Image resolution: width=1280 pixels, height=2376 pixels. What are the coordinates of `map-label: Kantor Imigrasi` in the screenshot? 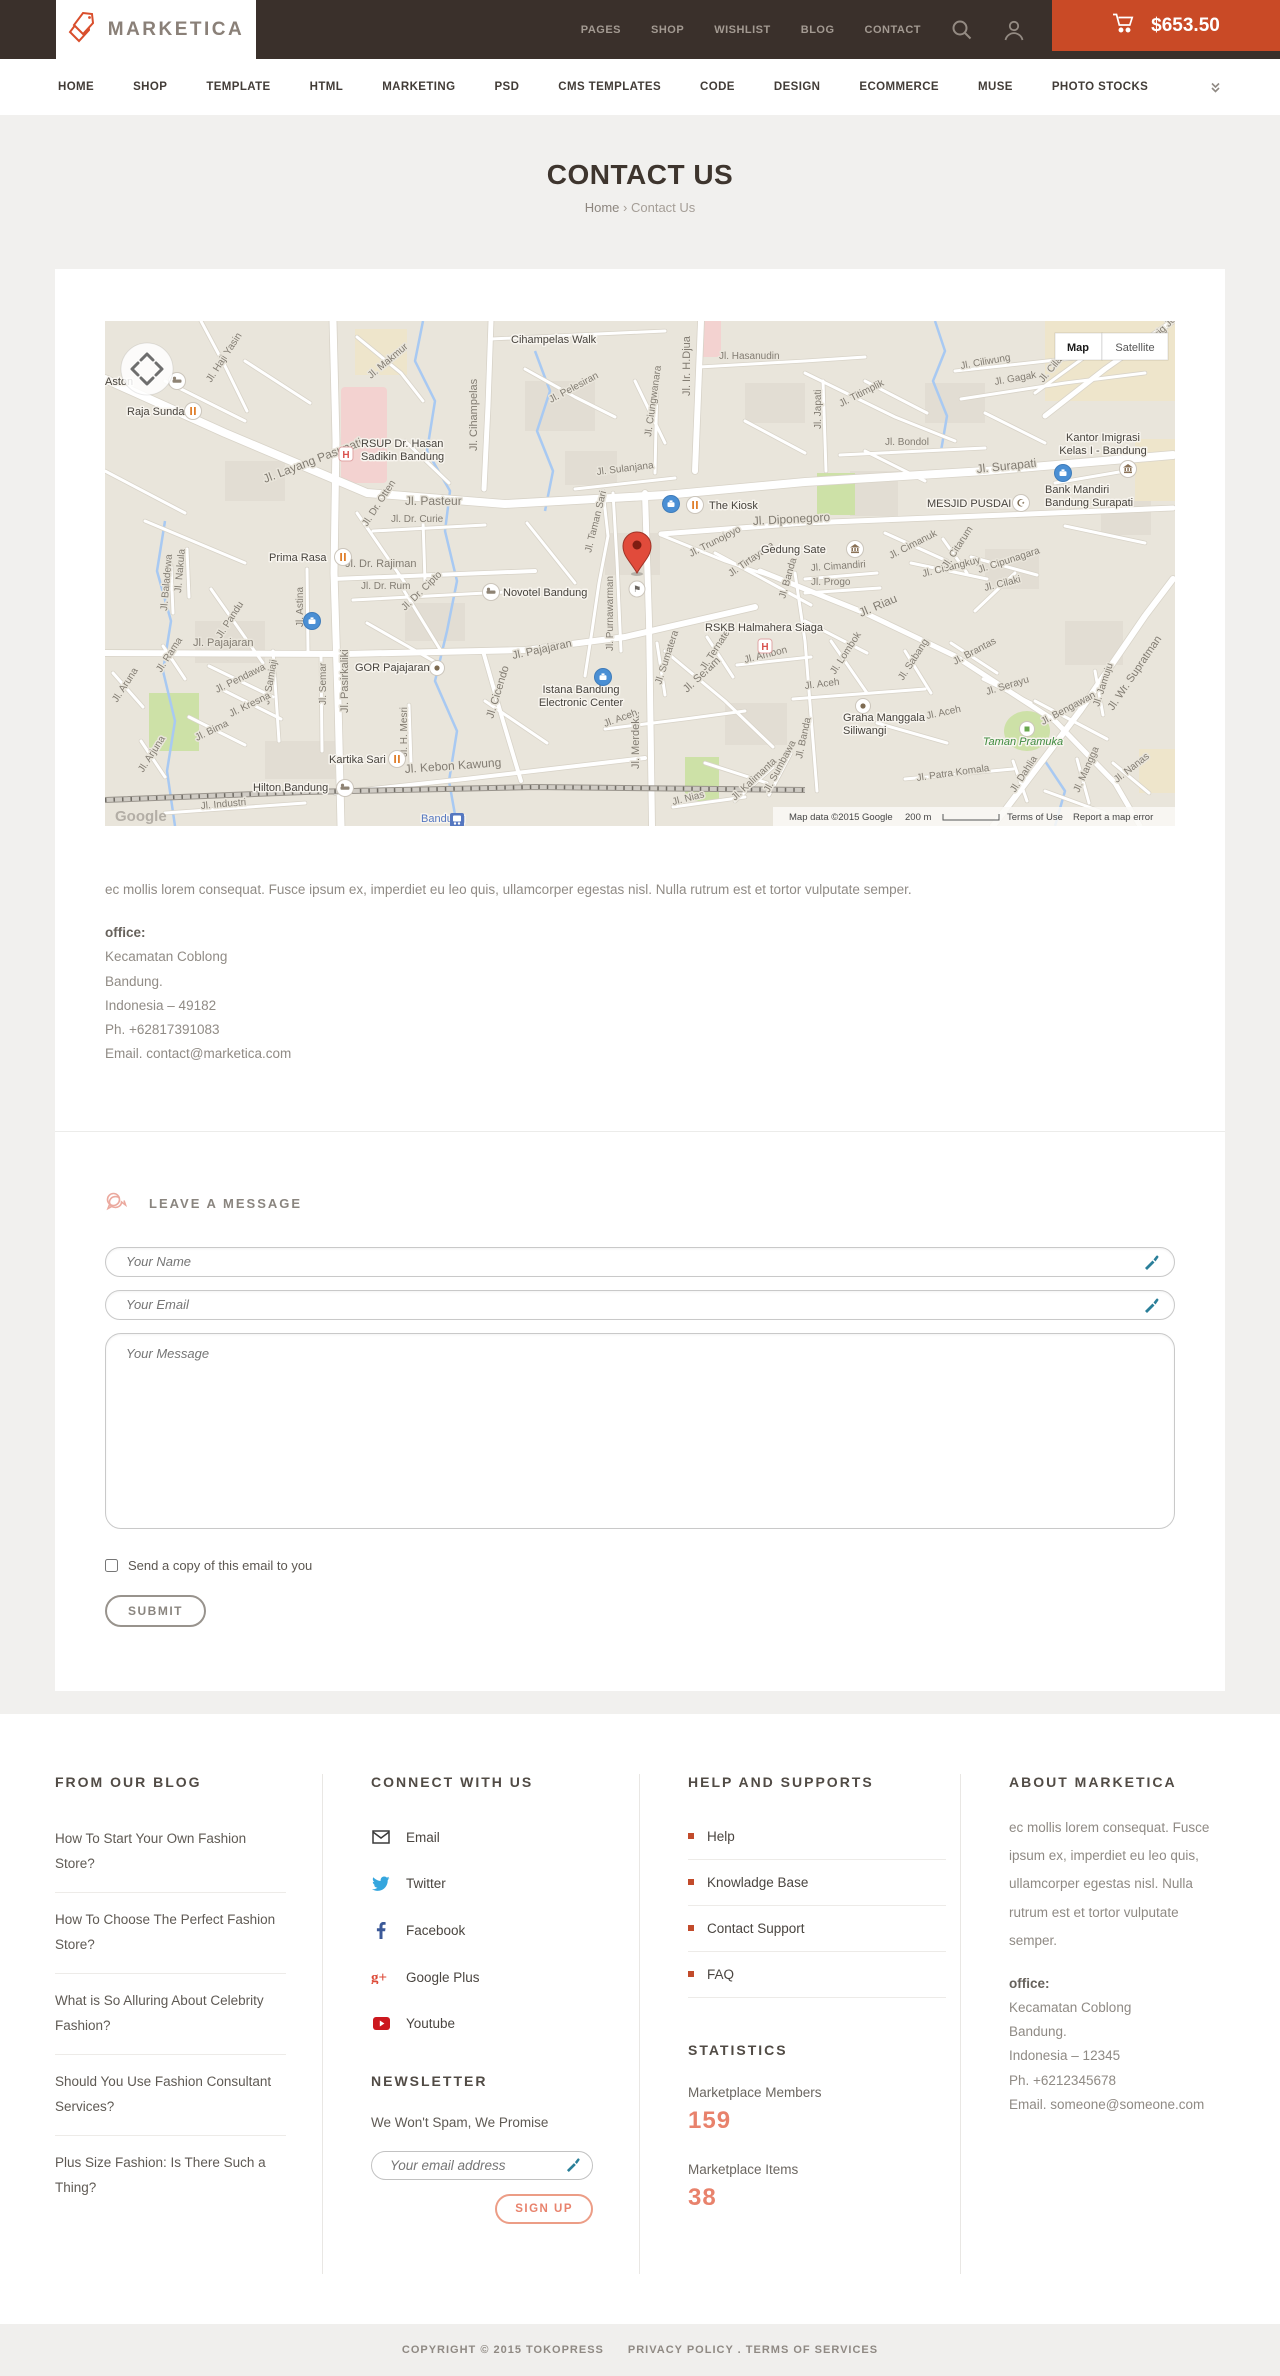 It's located at (1103, 438).